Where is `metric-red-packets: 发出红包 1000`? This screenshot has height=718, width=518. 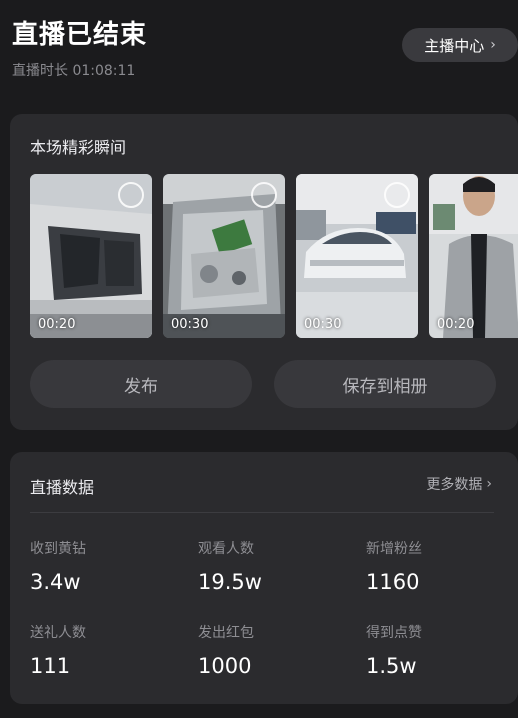 metric-red-packets: 发出红包 1000 is located at coordinates (273, 650).